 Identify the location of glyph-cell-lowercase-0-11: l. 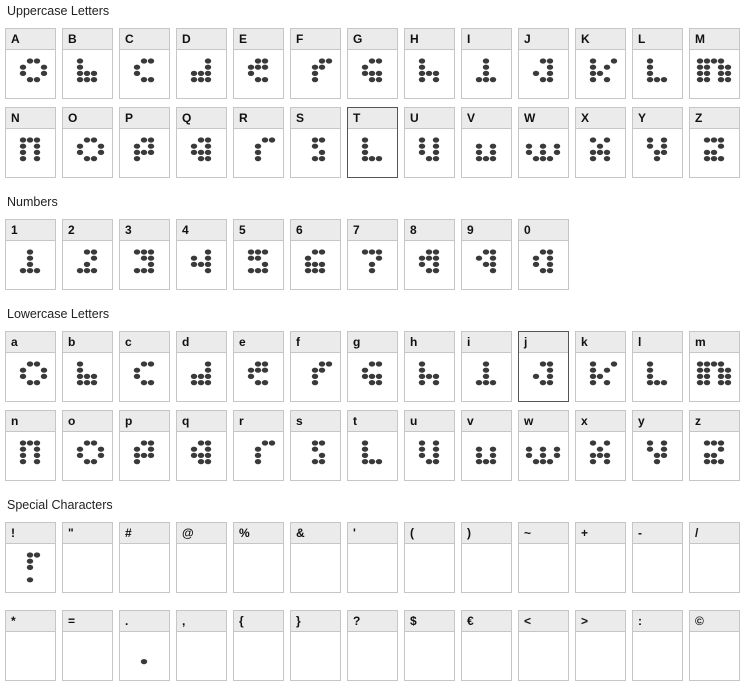
(657, 366).